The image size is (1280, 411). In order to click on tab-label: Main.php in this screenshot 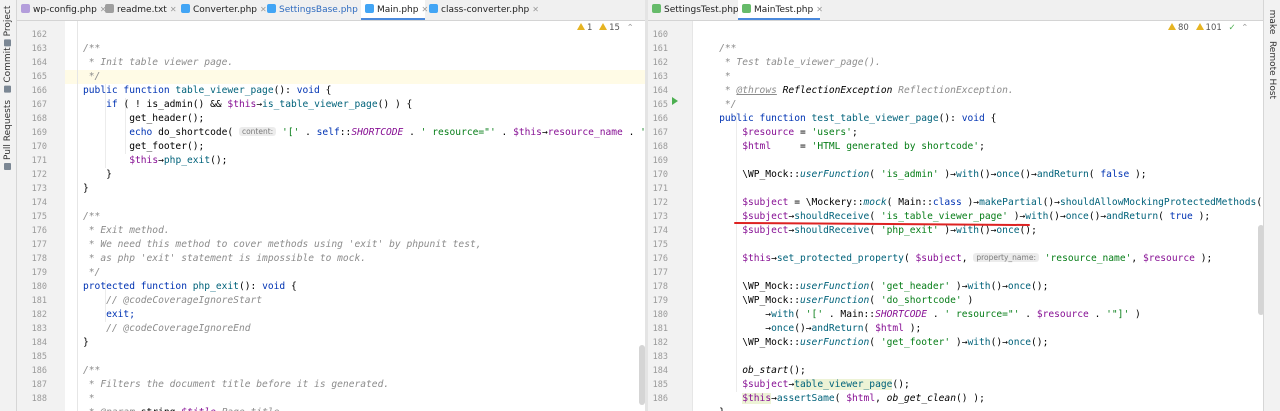, I will do `click(398, 10)`.